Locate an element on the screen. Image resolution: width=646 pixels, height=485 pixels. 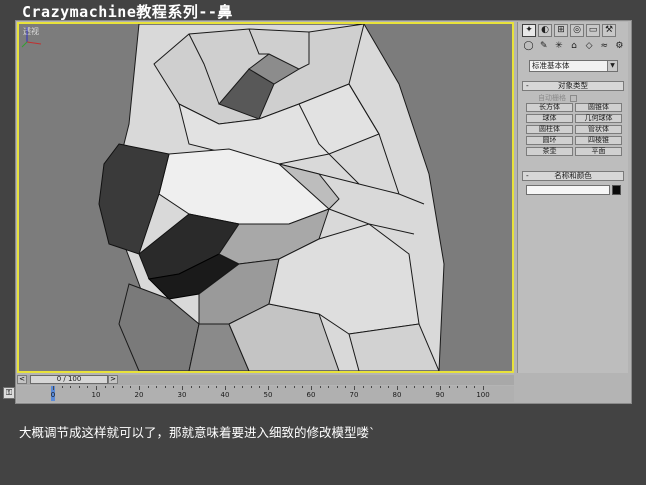
tube-button: 管状体 is located at coordinates (598, 129).